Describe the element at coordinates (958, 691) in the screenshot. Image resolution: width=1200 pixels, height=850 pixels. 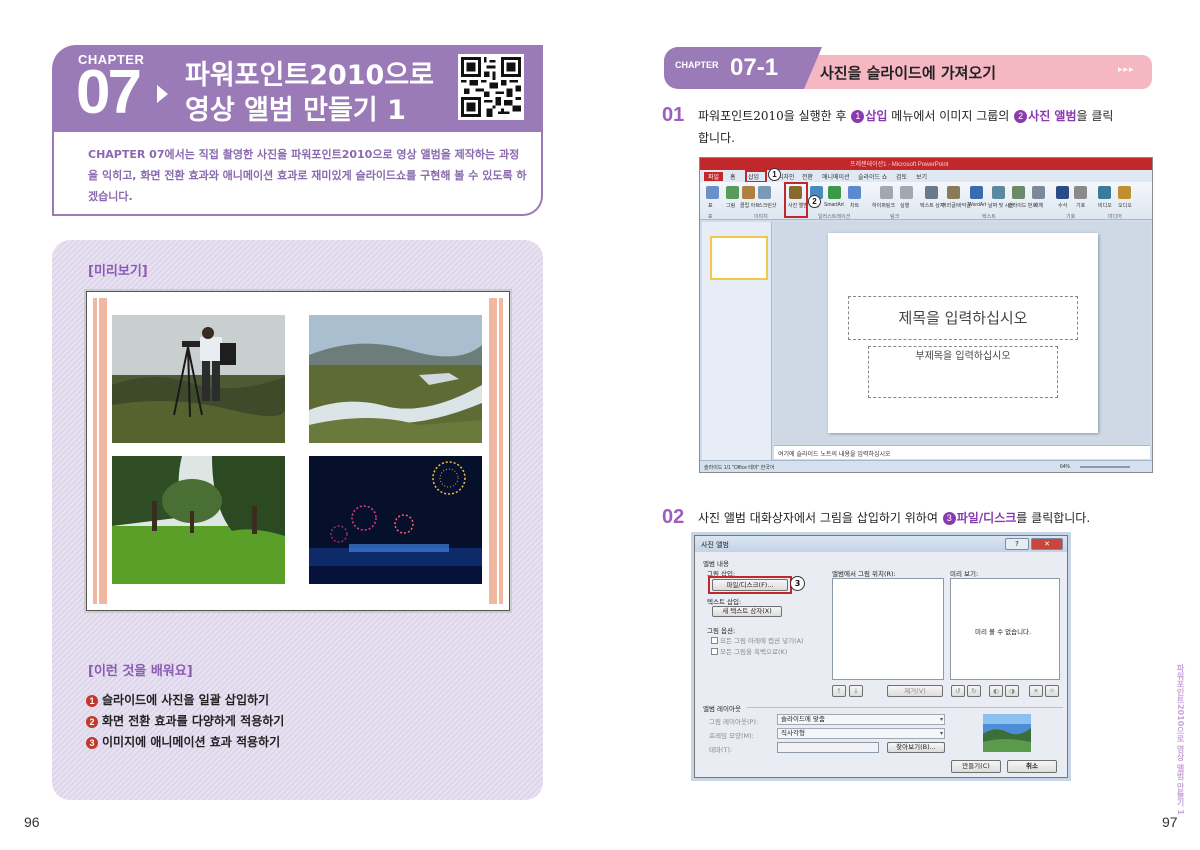
I see `rotate-left-icon: ↺` at that location.